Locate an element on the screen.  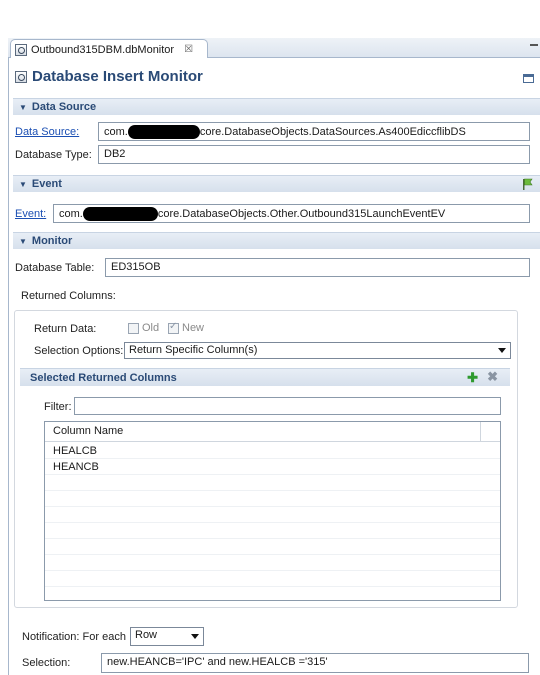
launch-event-icon is located at coordinates (527, 184).